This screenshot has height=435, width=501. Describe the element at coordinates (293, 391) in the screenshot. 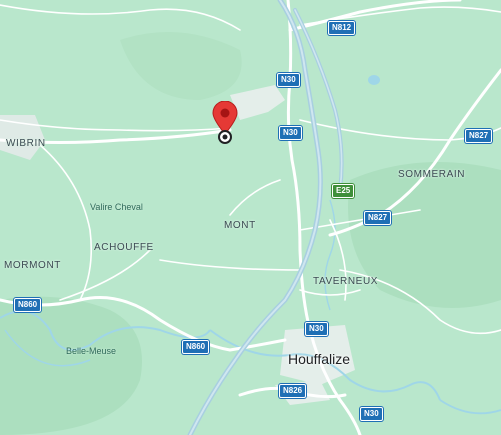

I see `road-shield-n826: N826` at that location.